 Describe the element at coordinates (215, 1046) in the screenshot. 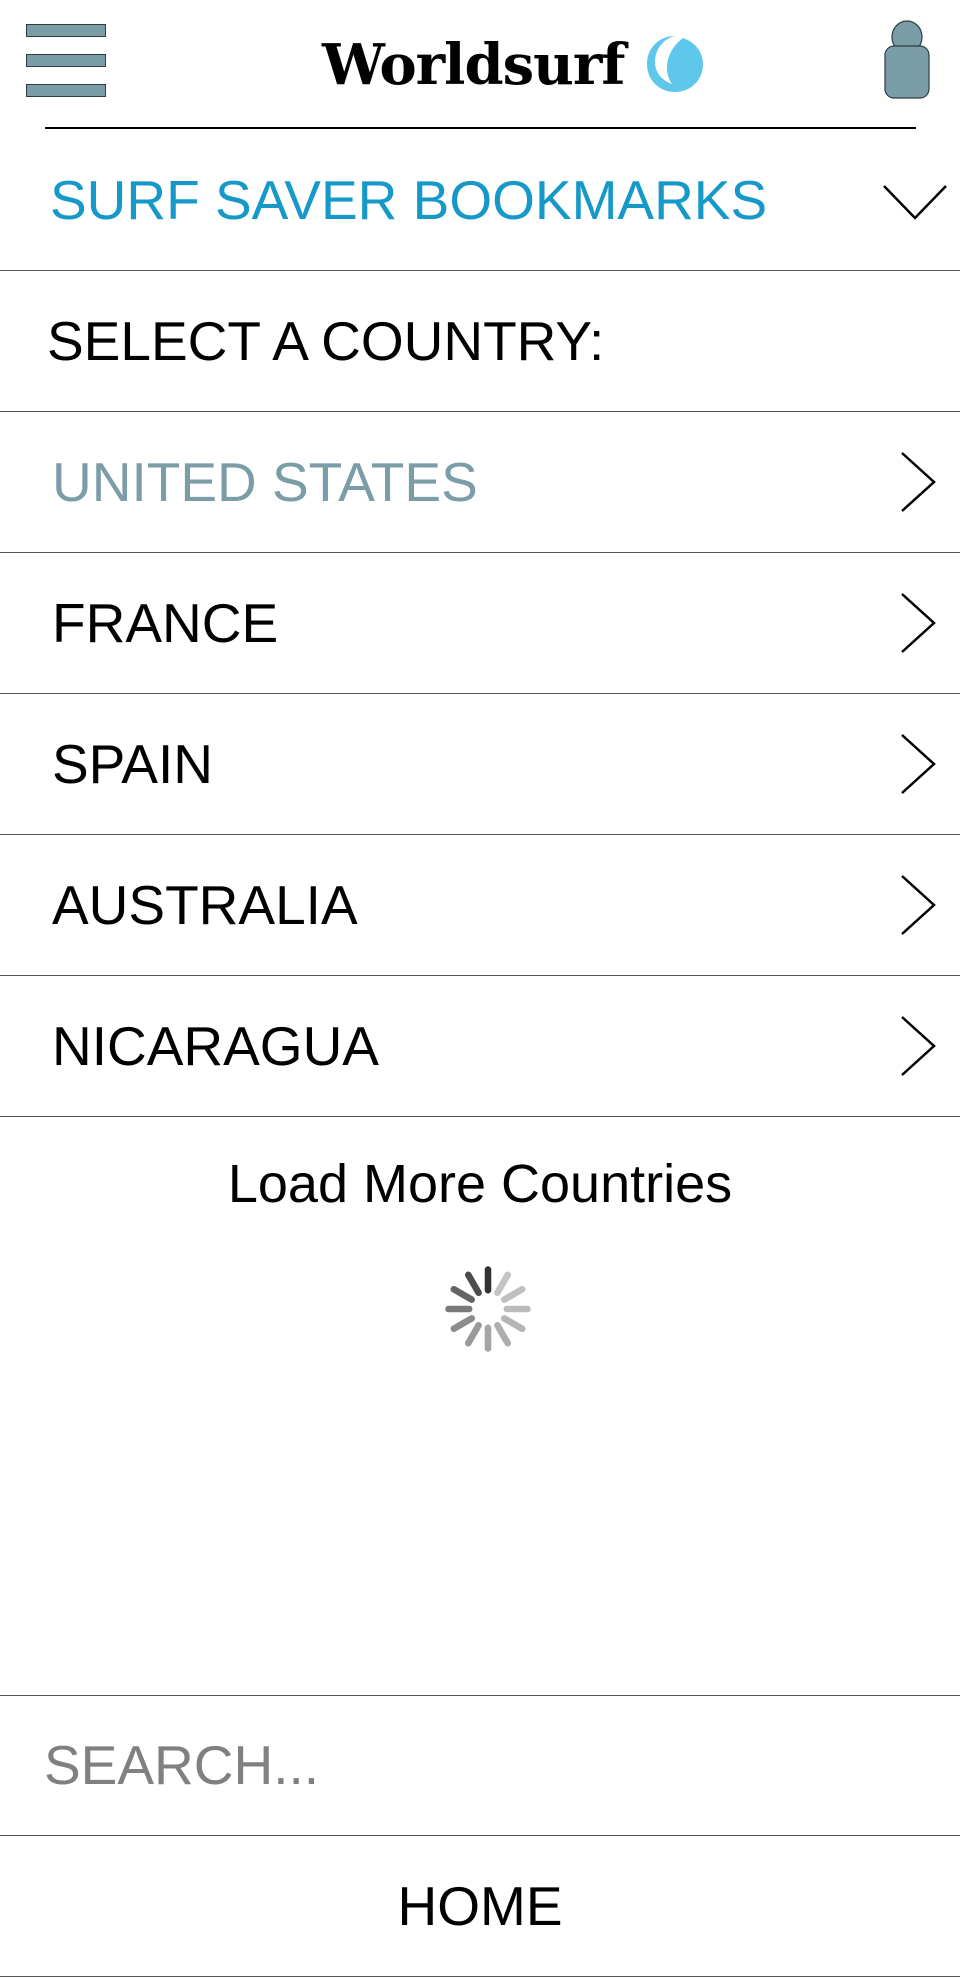

I see `country-label: NICARAGUA` at that location.